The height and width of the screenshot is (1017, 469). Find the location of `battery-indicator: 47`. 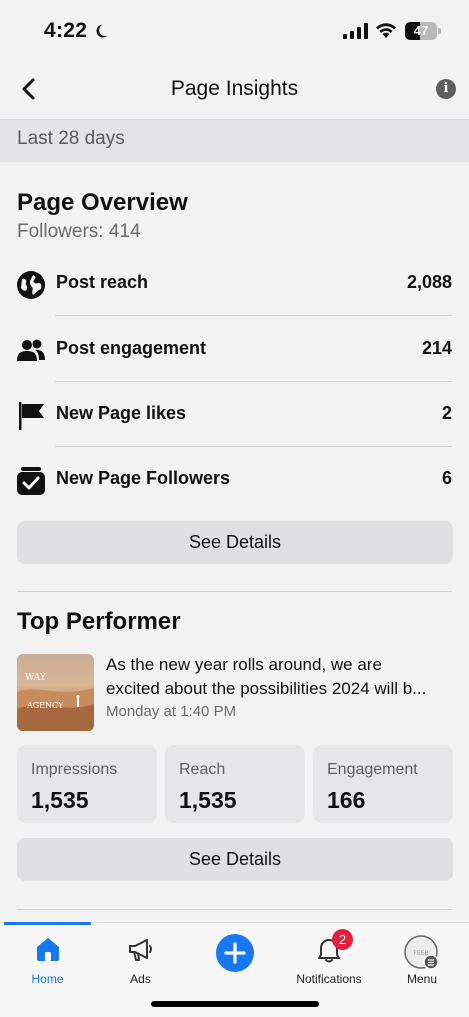

battery-indicator: 47 is located at coordinates (421, 31).